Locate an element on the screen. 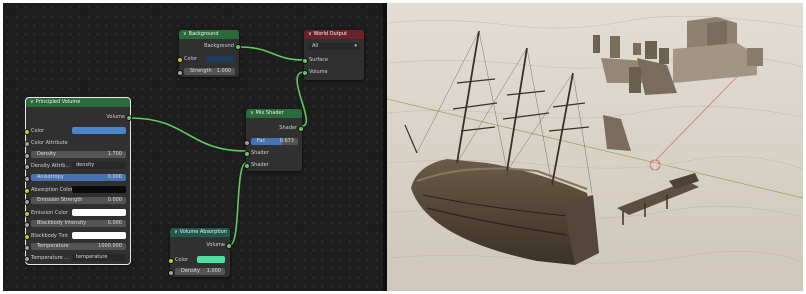  shader-input-2-socket is located at coordinates (247, 166).